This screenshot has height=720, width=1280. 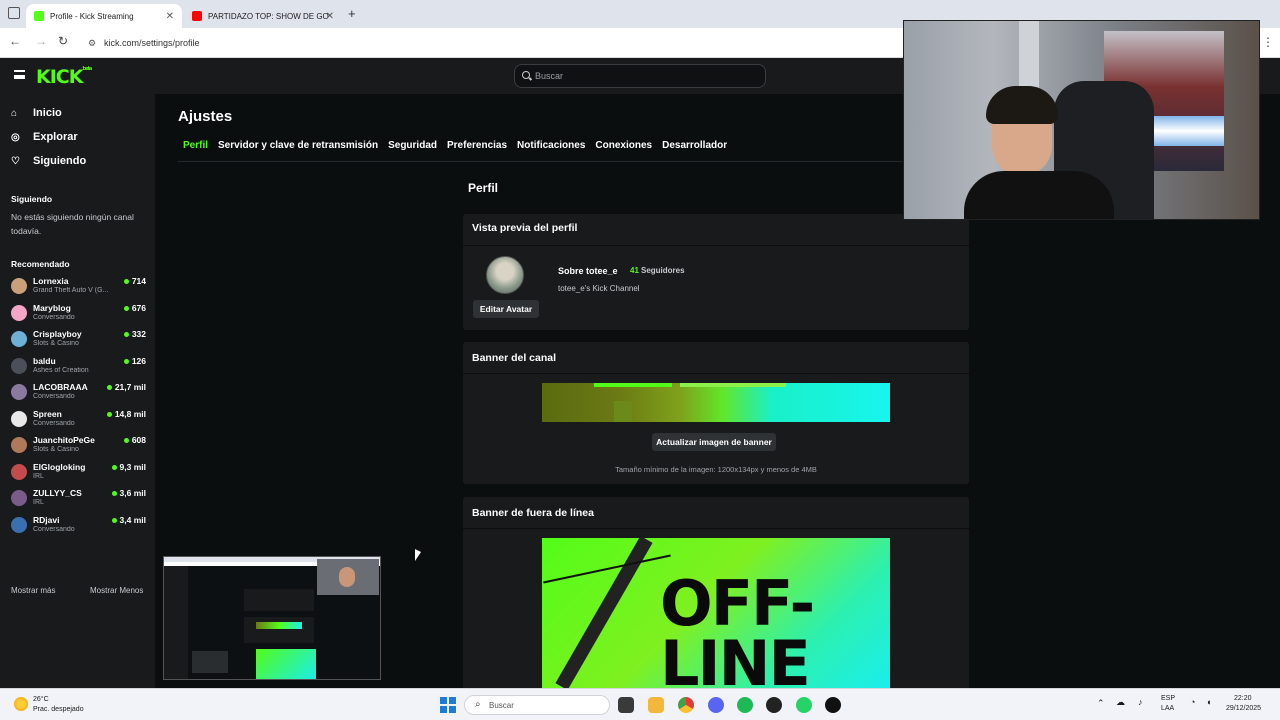 I want to click on sidebar-item-siguiendo: ♡ Siguiendo, so click(x=48, y=161).